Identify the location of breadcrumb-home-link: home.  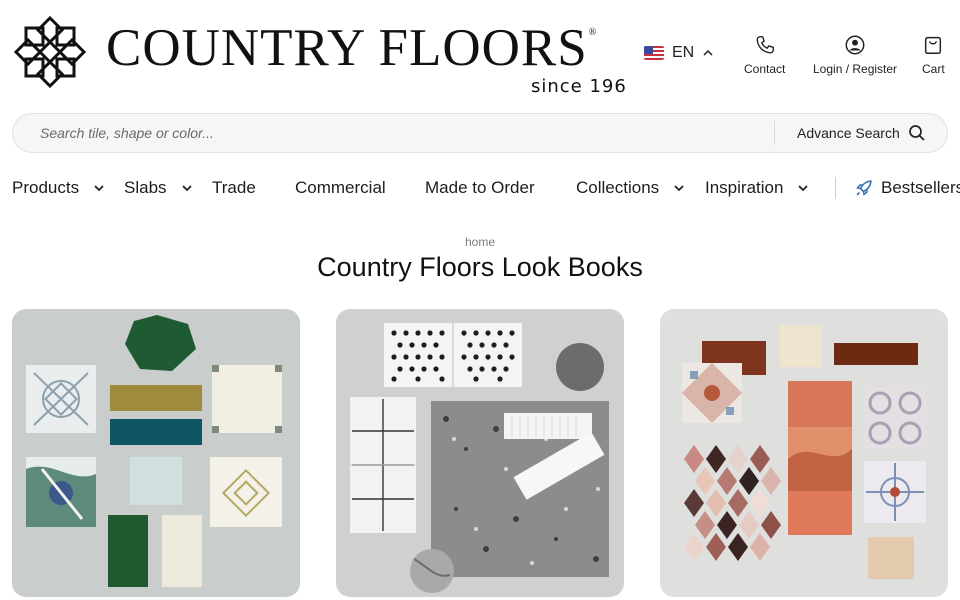
(480, 242).